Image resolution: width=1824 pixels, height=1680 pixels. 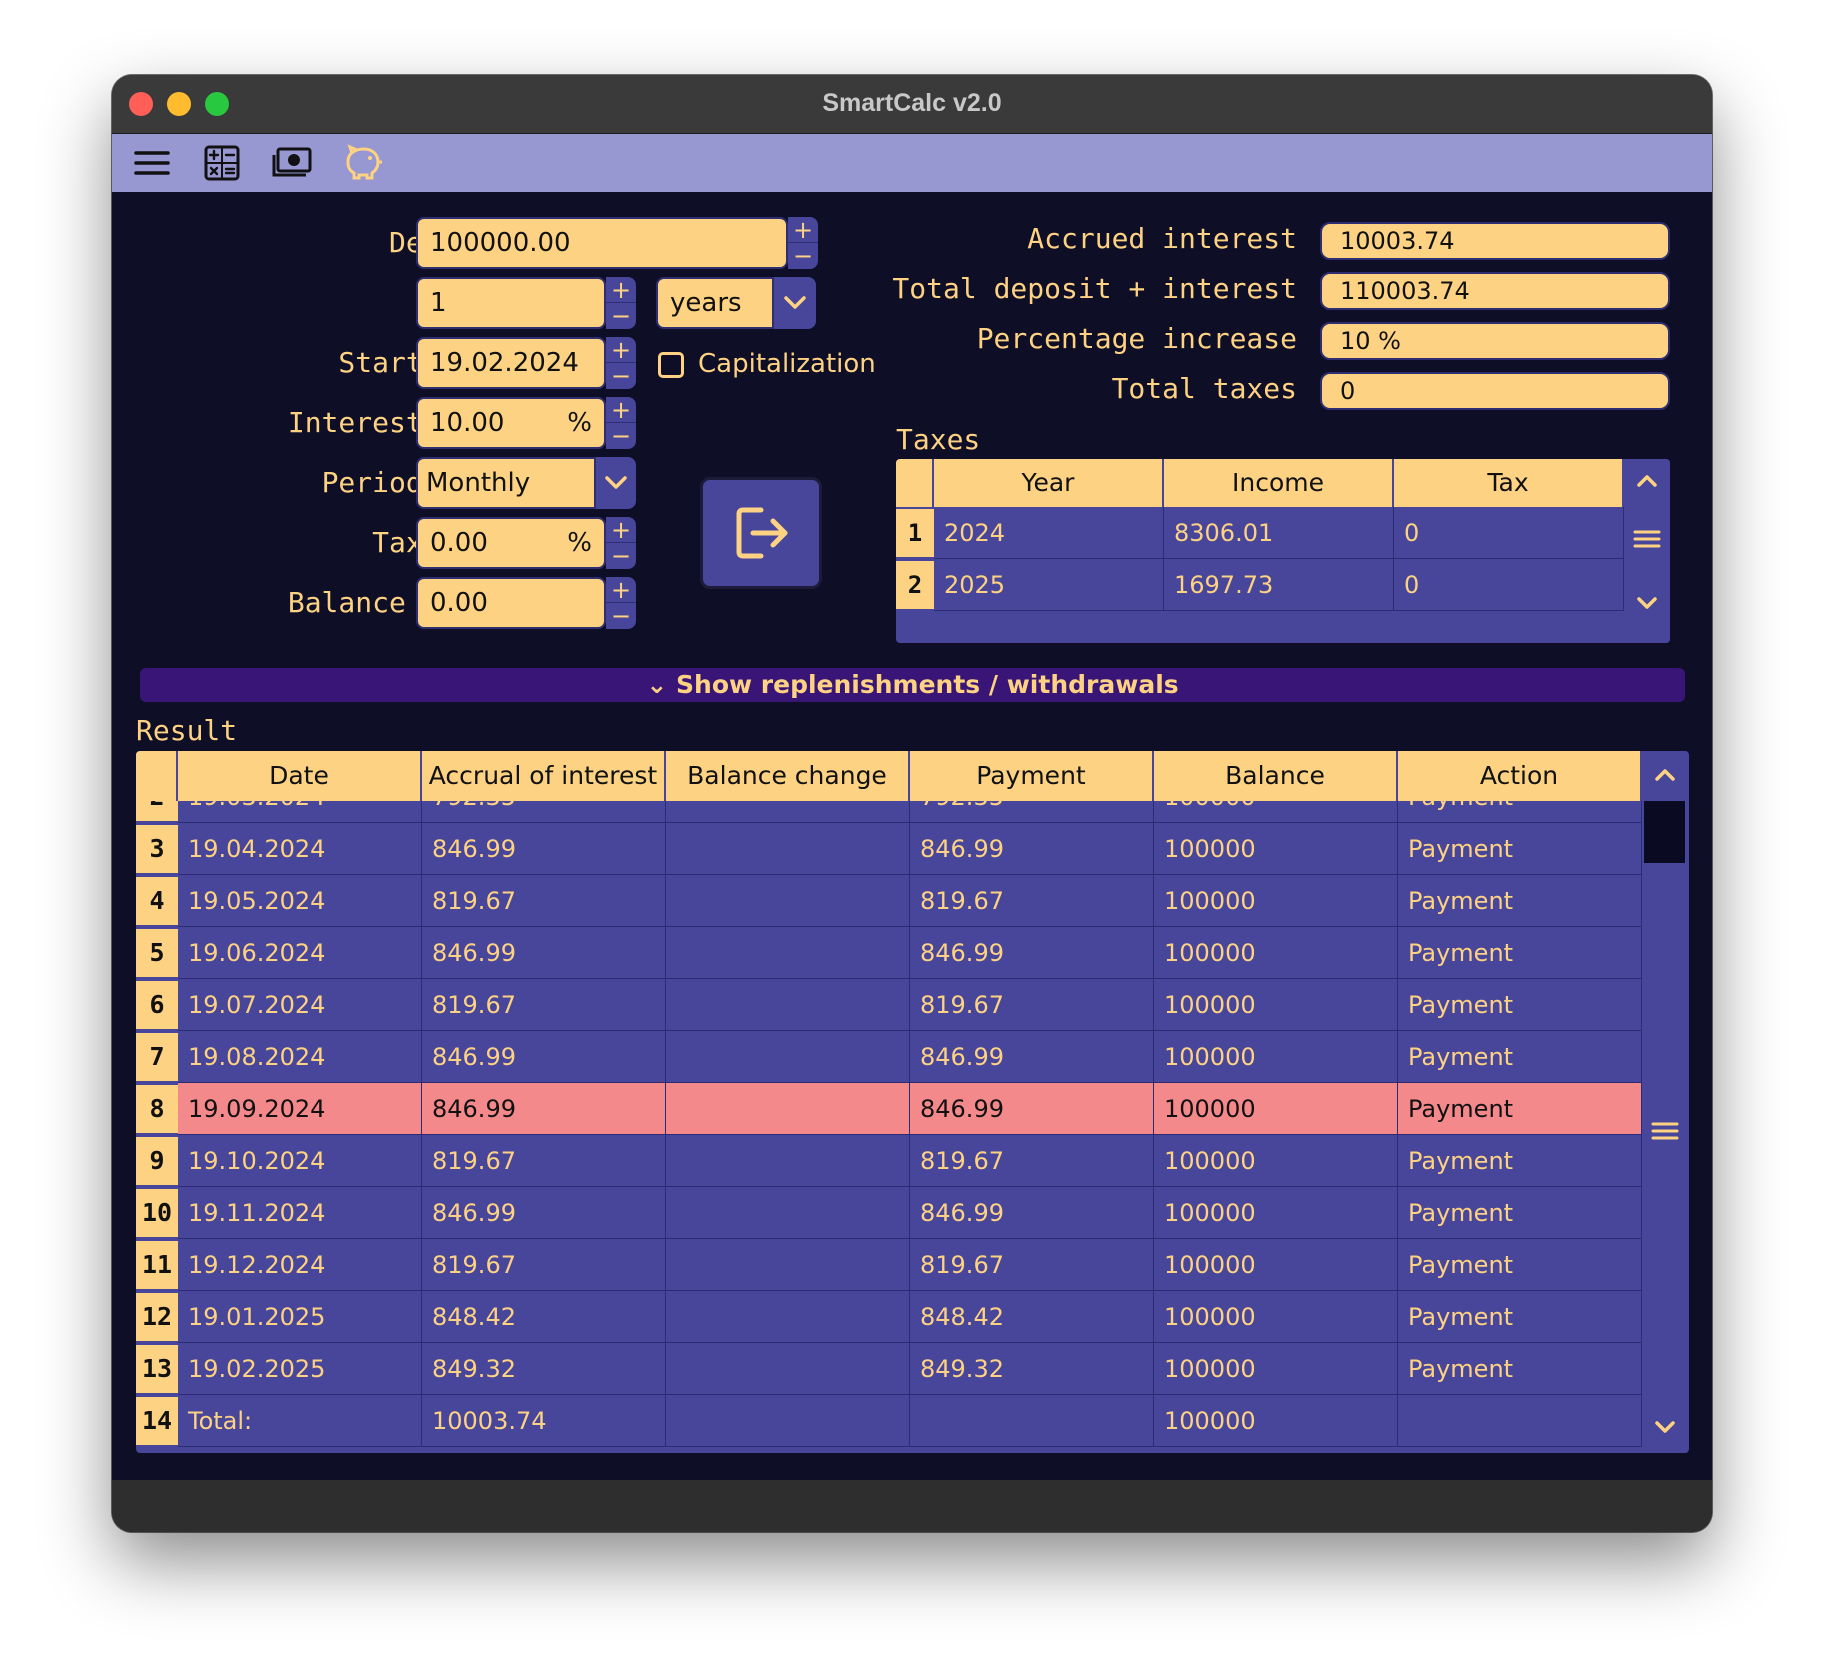 I want to click on term-input: 1, so click(x=511, y=303).